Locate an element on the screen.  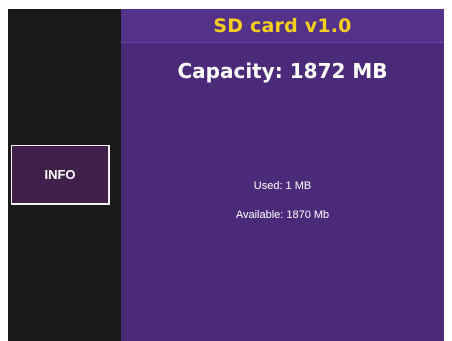
page-title: SD card v1.0 is located at coordinates (282, 25).